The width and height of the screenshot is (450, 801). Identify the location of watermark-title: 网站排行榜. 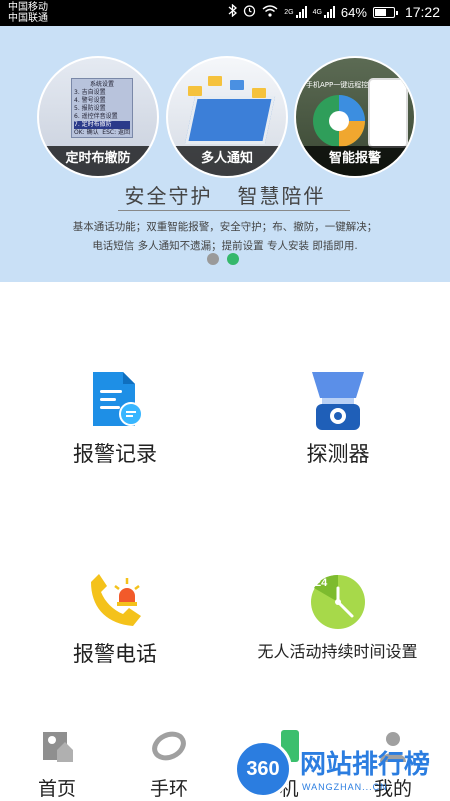
(365, 765).